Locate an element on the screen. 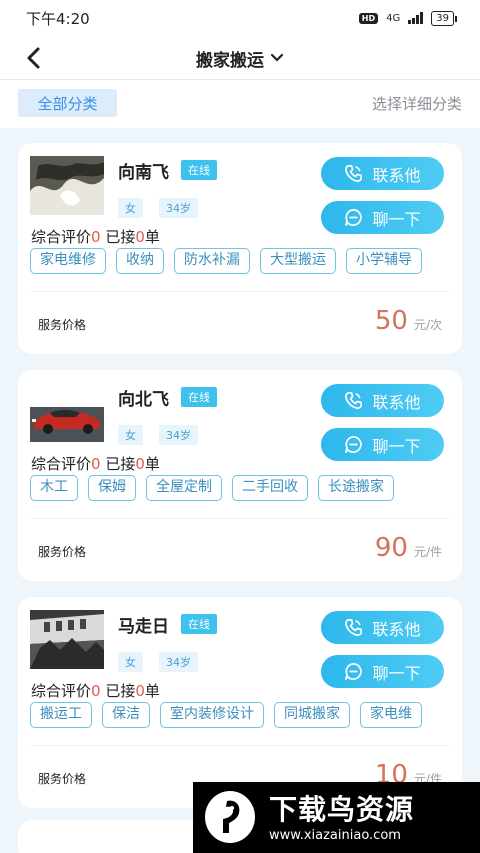 This screenshot has height=853, width=480. bird-logo-icon is located at coordinates (230, 817).